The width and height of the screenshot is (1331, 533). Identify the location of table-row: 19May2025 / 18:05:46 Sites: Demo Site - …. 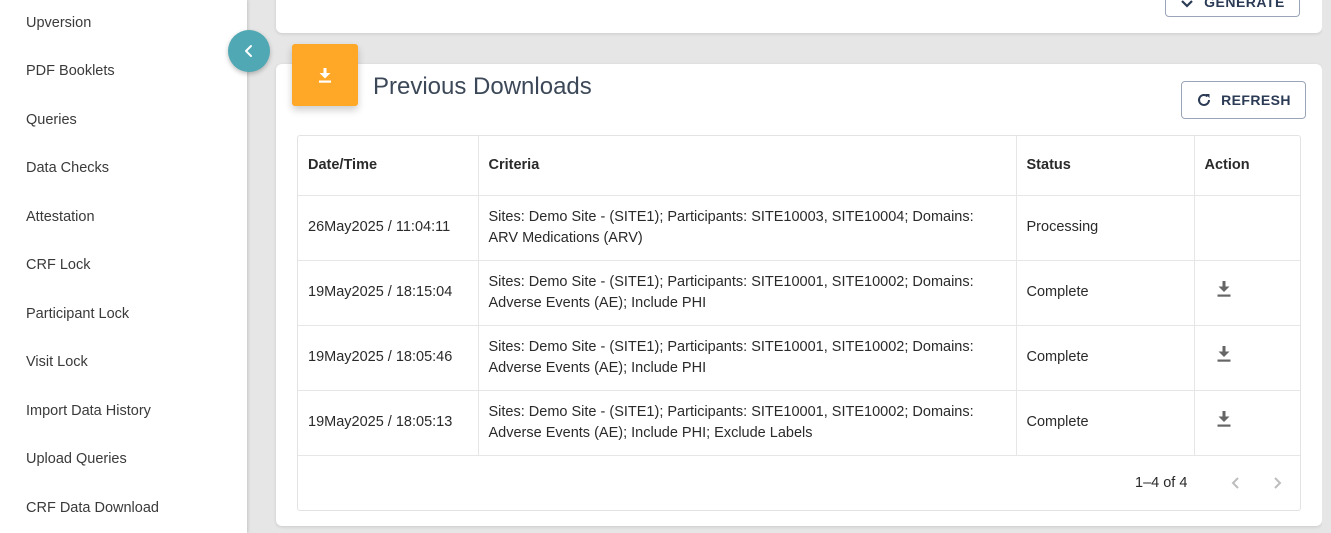
(799, 358).